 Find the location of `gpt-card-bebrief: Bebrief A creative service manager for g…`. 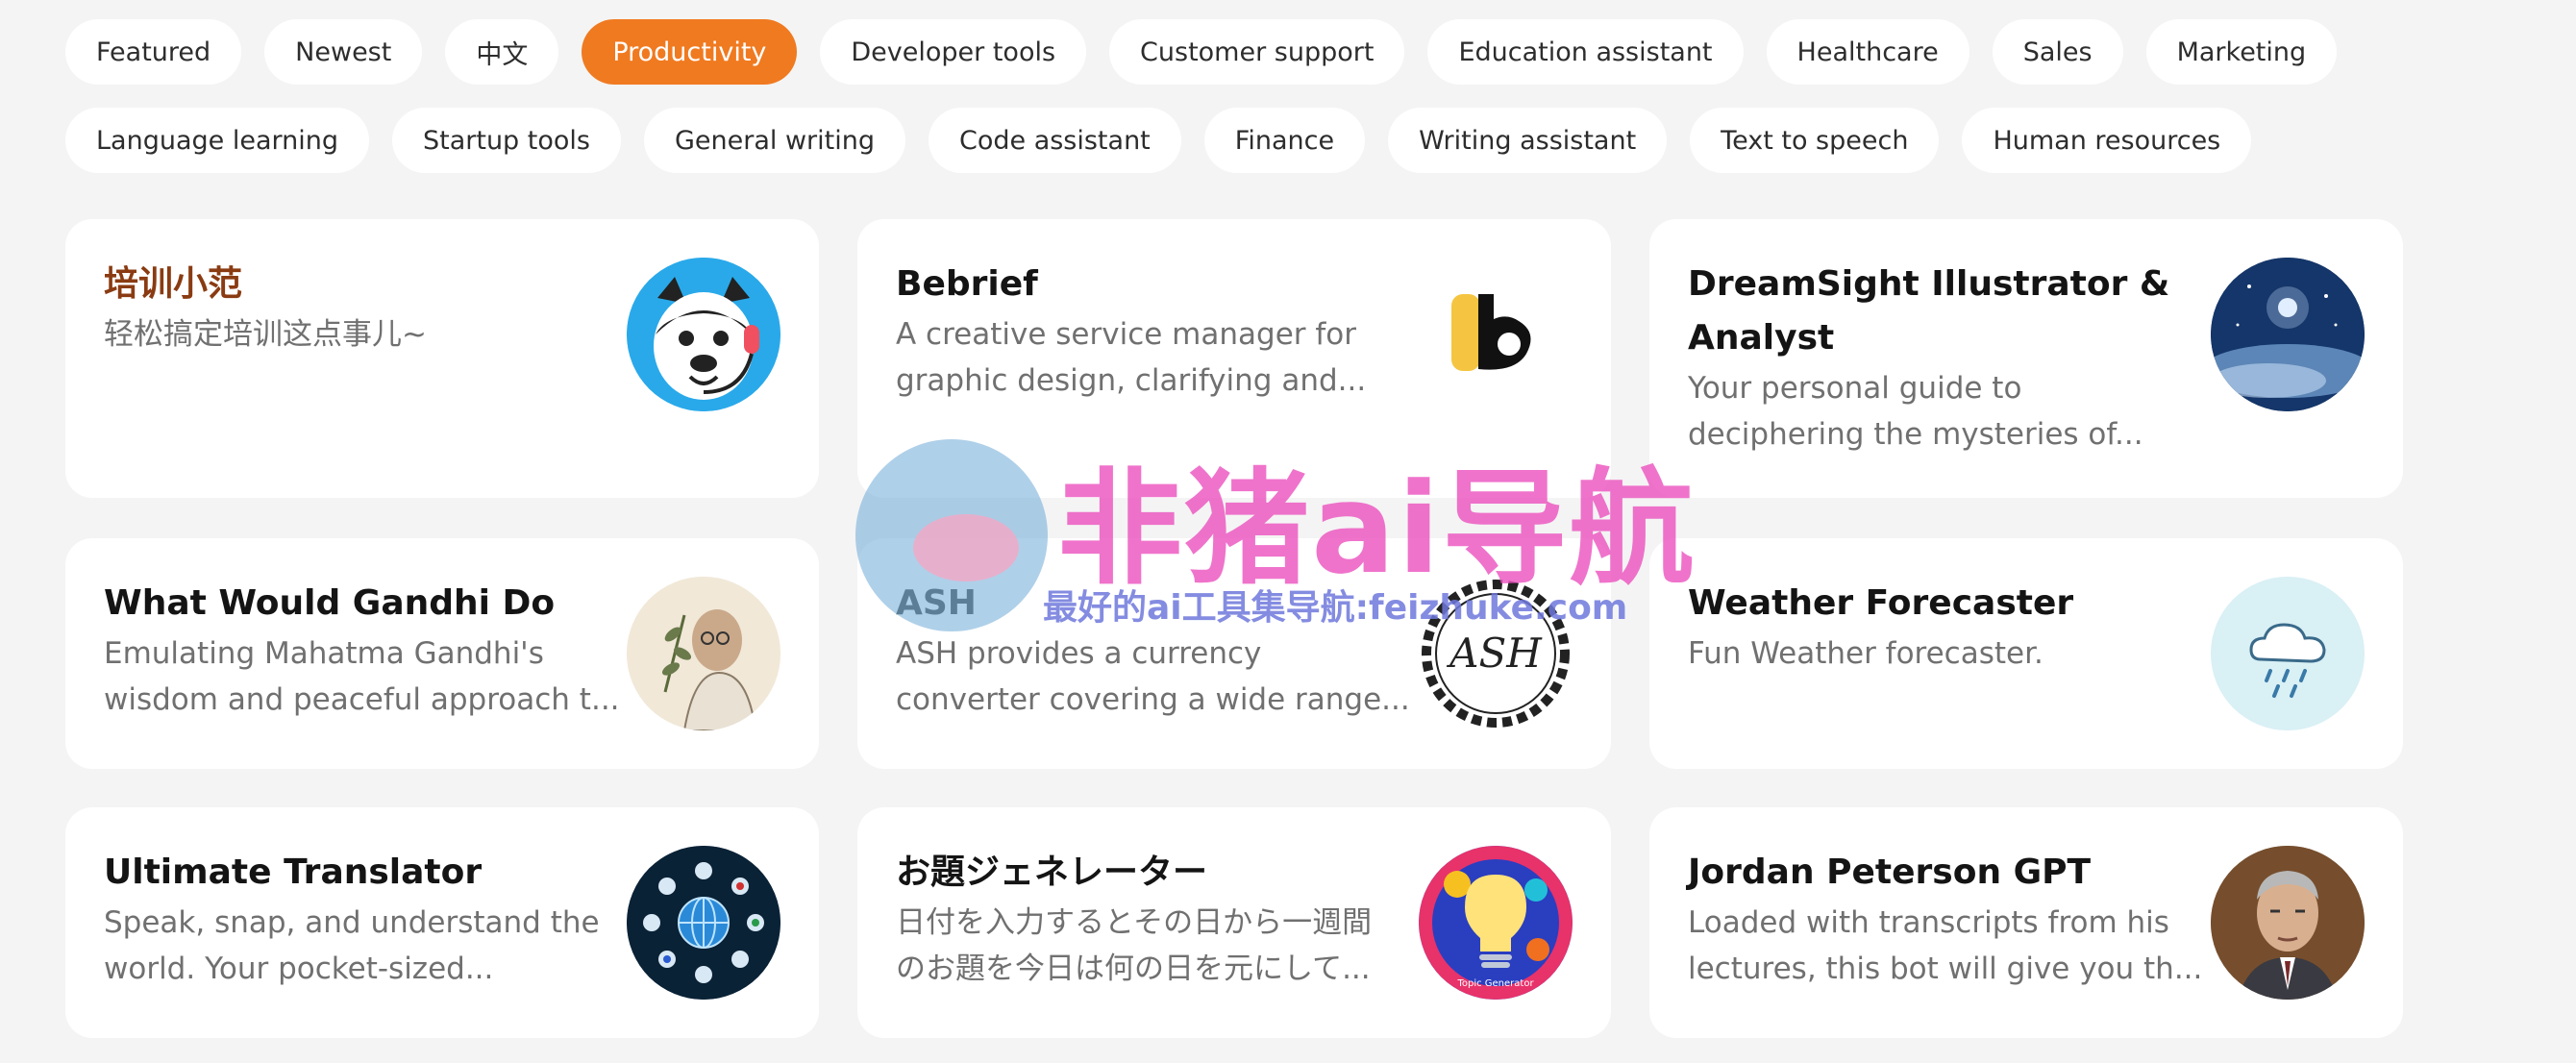

gpt-card-bebrief: Bebrief A creative service manager for g… is located at coordinates (1234, 358).